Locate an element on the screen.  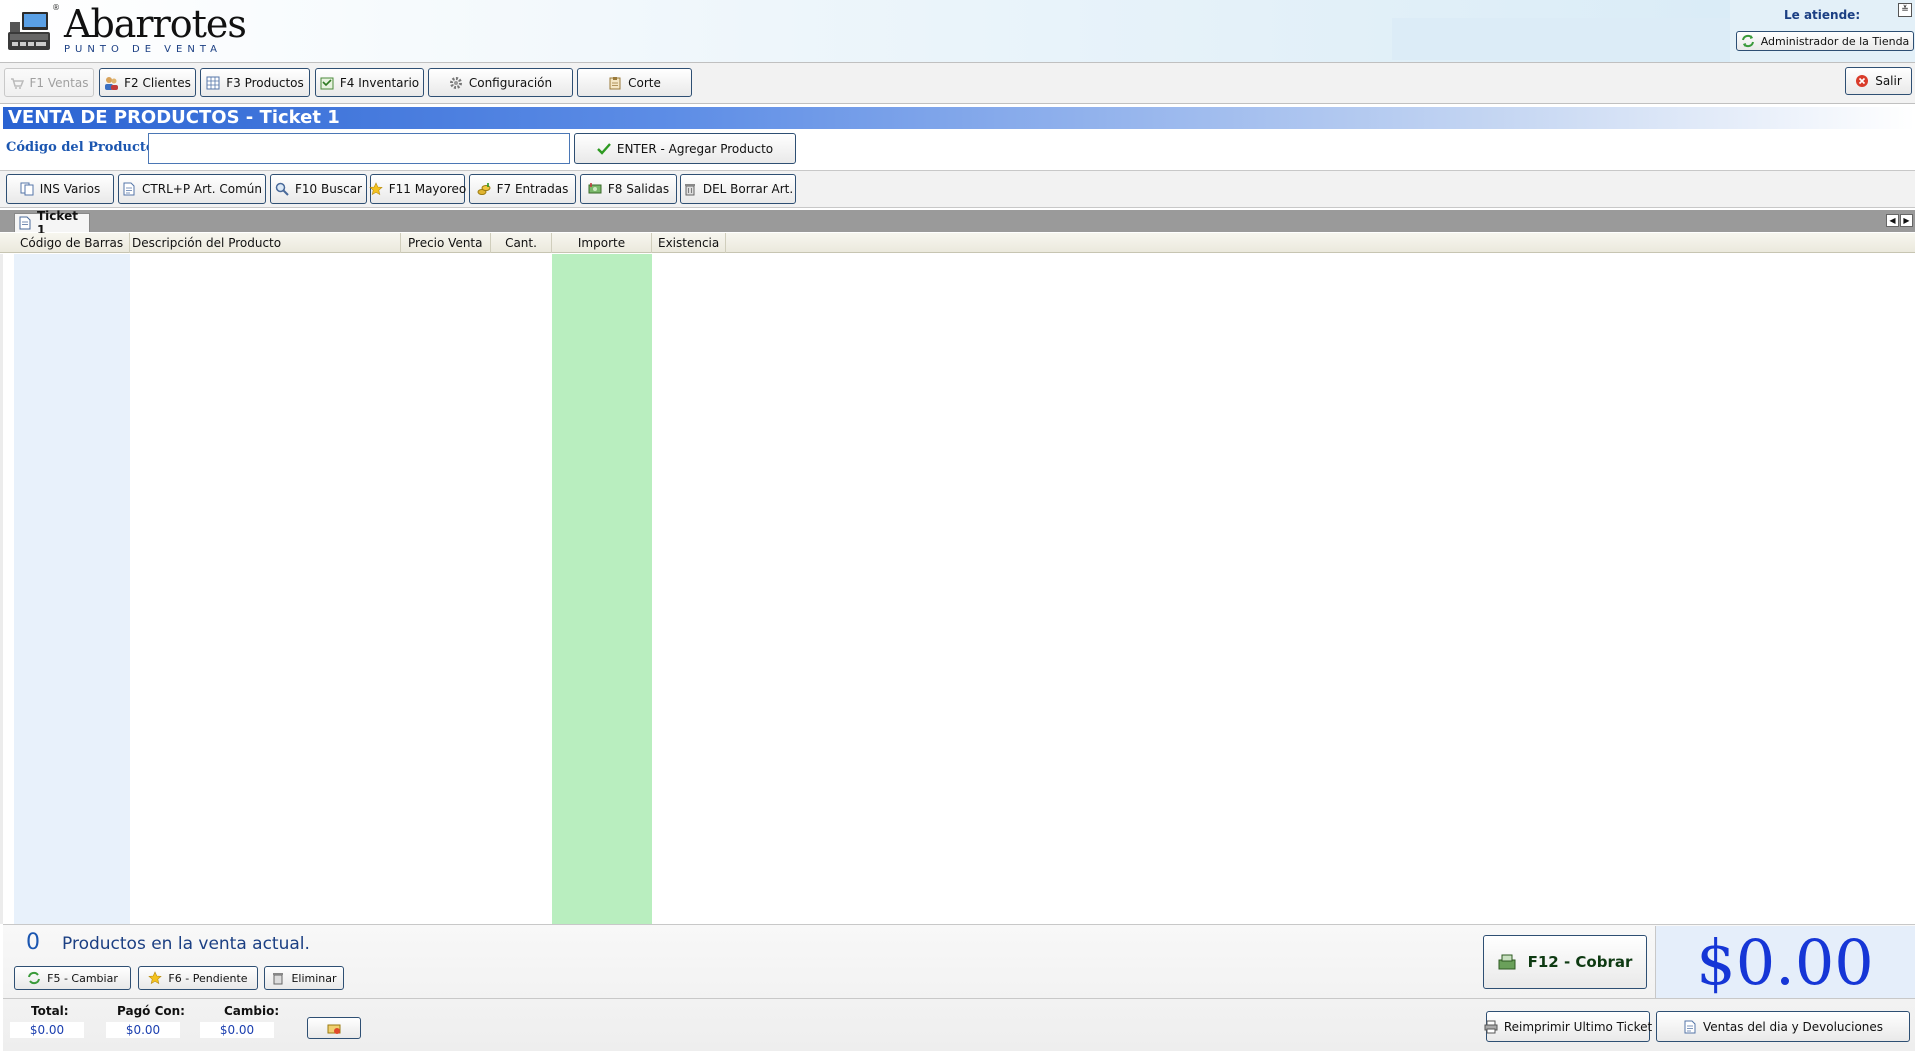
delete-ticket-button: Eliminar is located at coordinates (304, 978).